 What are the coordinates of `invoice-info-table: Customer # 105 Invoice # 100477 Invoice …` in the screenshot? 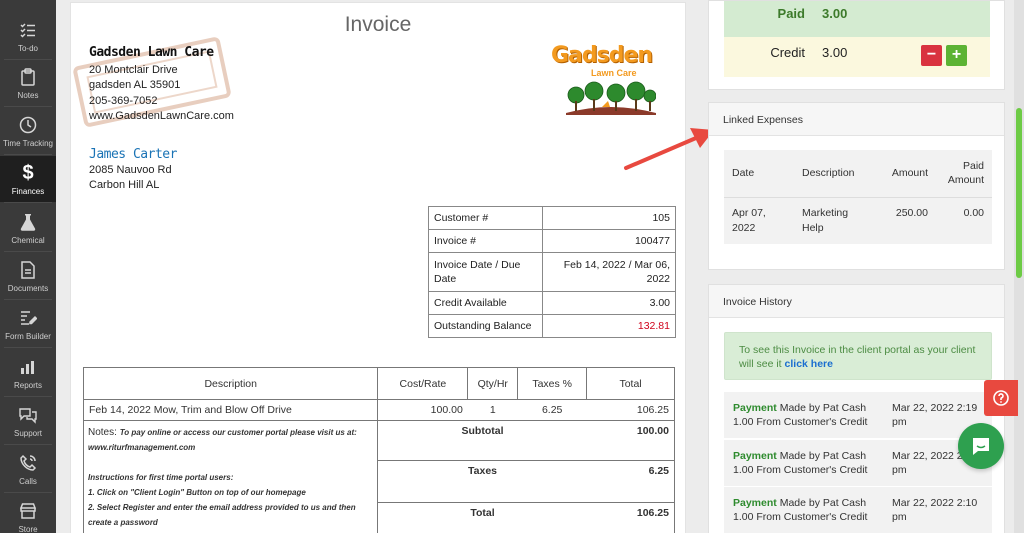 It's located at (552, 272).